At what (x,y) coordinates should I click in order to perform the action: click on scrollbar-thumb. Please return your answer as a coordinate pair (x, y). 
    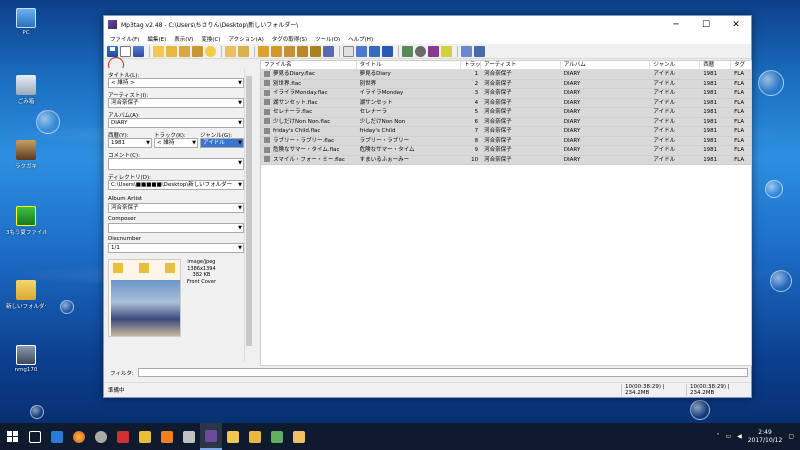
    Looking at the image, I should click on (249, 211).